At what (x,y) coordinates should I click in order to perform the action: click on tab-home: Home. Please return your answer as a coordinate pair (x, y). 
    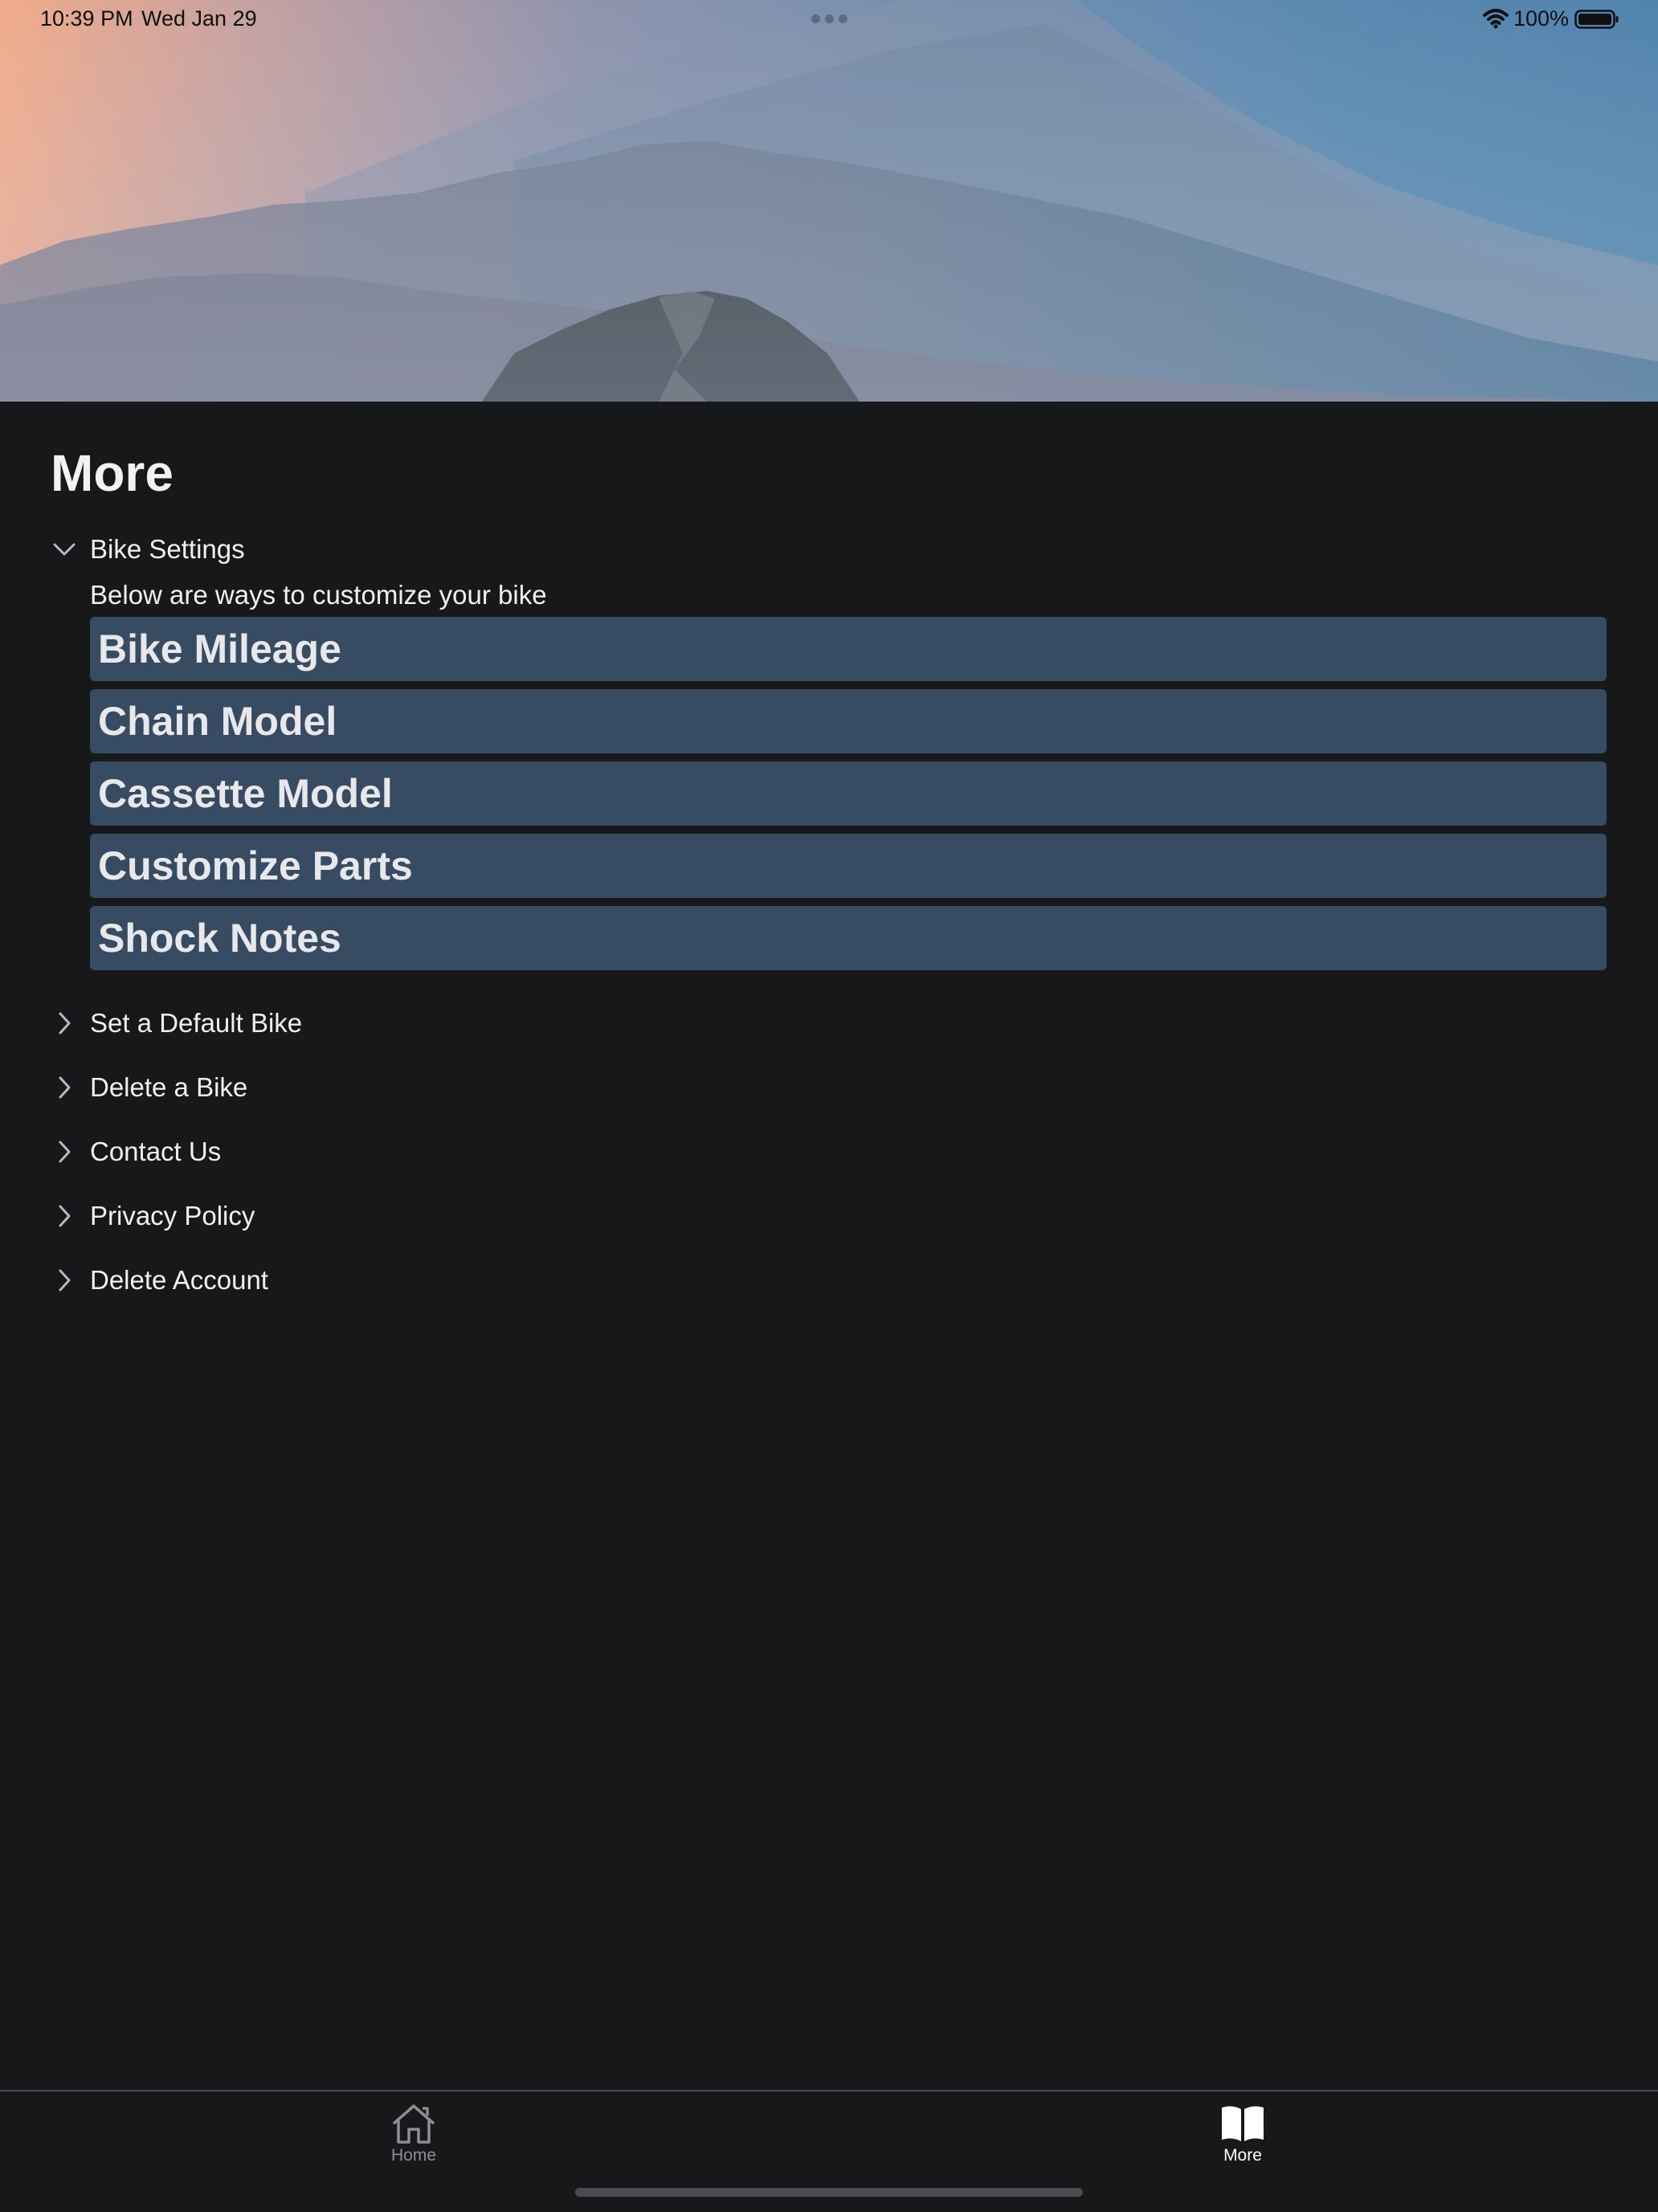
    Looking at the image, I should click on (413, 2134).